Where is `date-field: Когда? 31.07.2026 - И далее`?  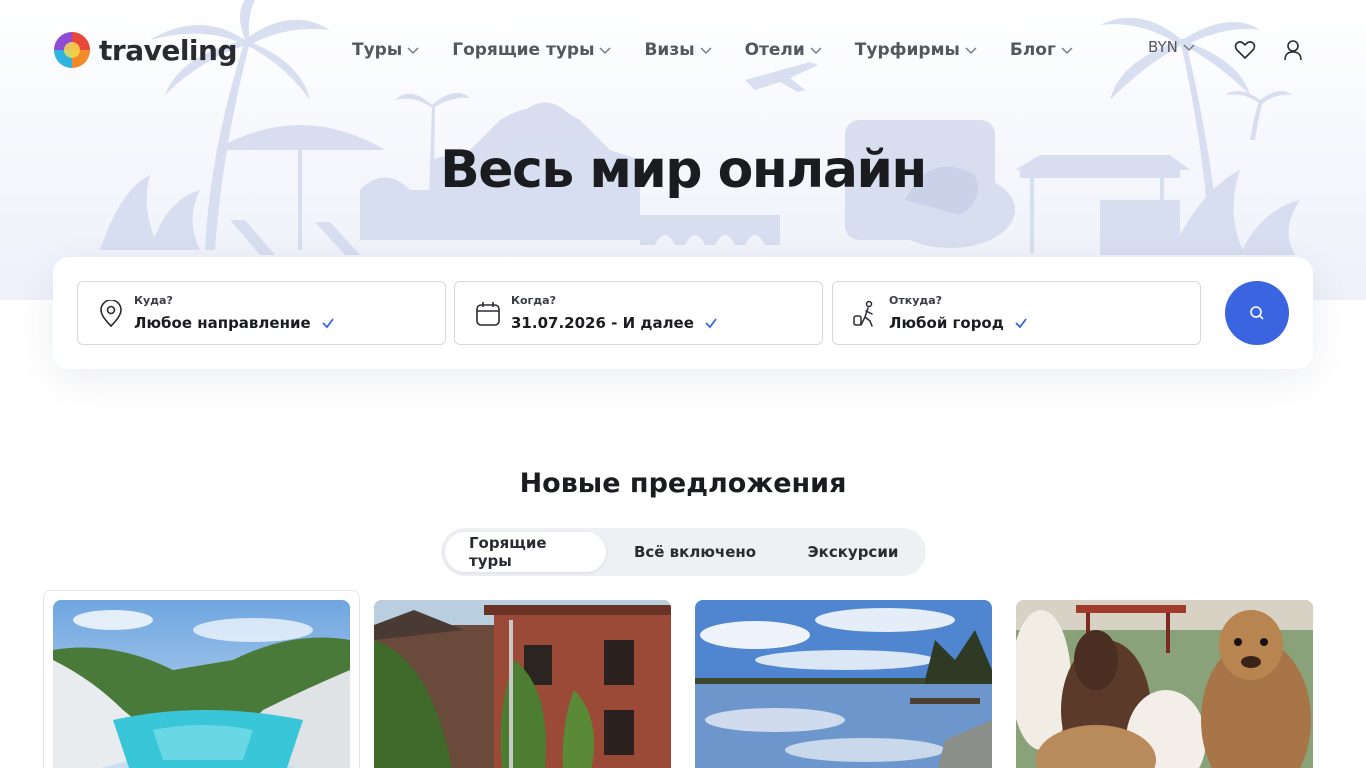
date-field: Когда? 31.07.2026 - И далее is located at coordinates (638, 313).